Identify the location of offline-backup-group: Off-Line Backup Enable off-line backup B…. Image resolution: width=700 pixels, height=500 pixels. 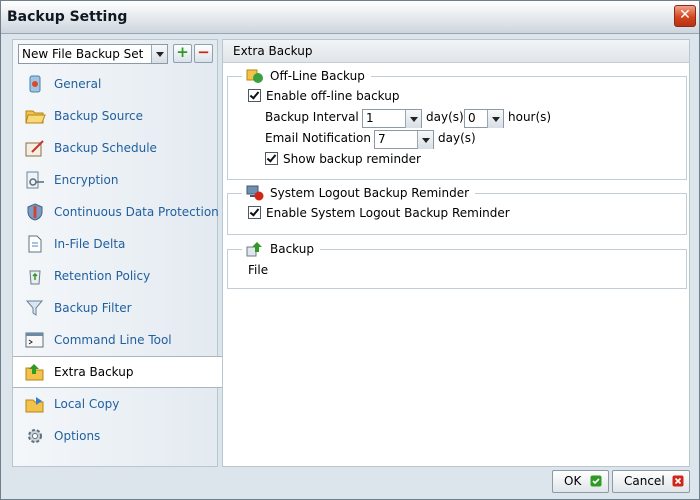
(457, 124).